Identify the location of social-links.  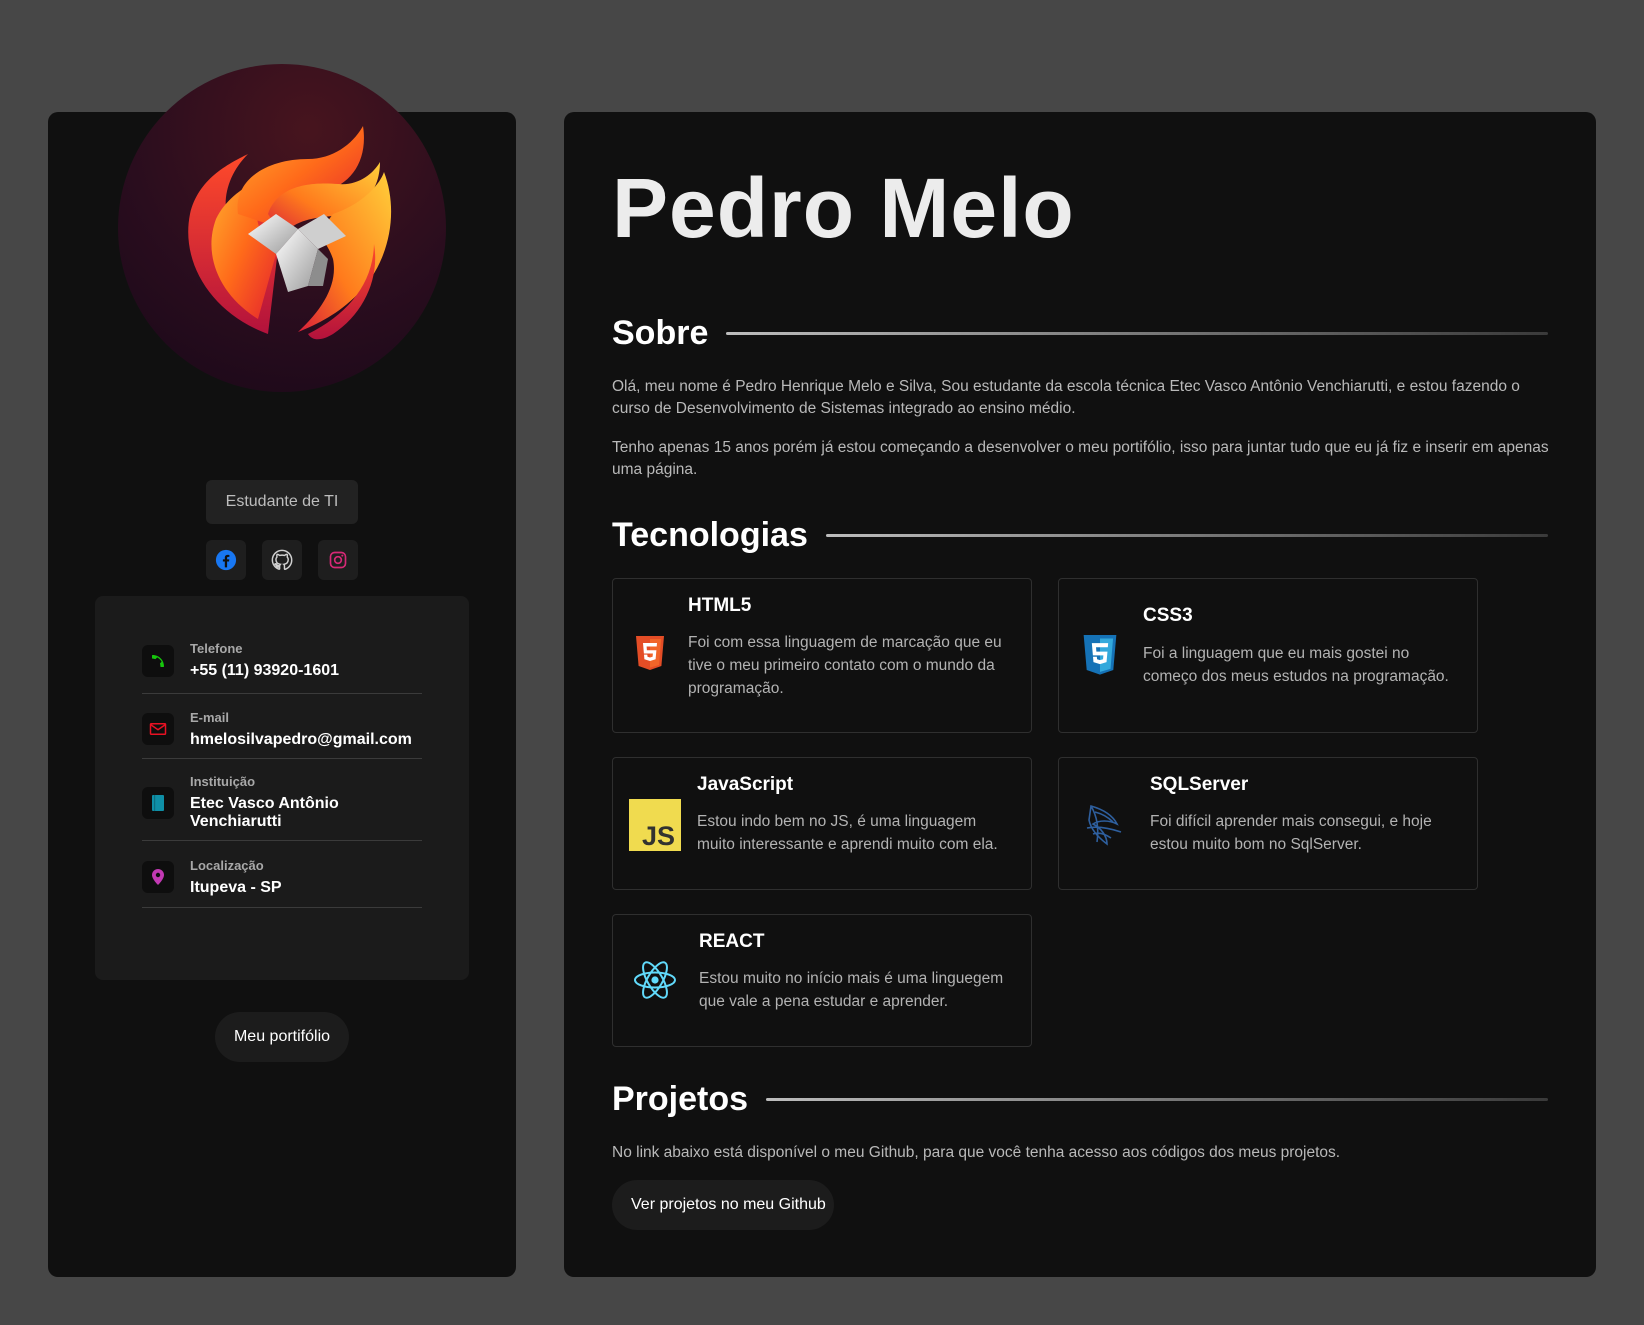
(282, 560).